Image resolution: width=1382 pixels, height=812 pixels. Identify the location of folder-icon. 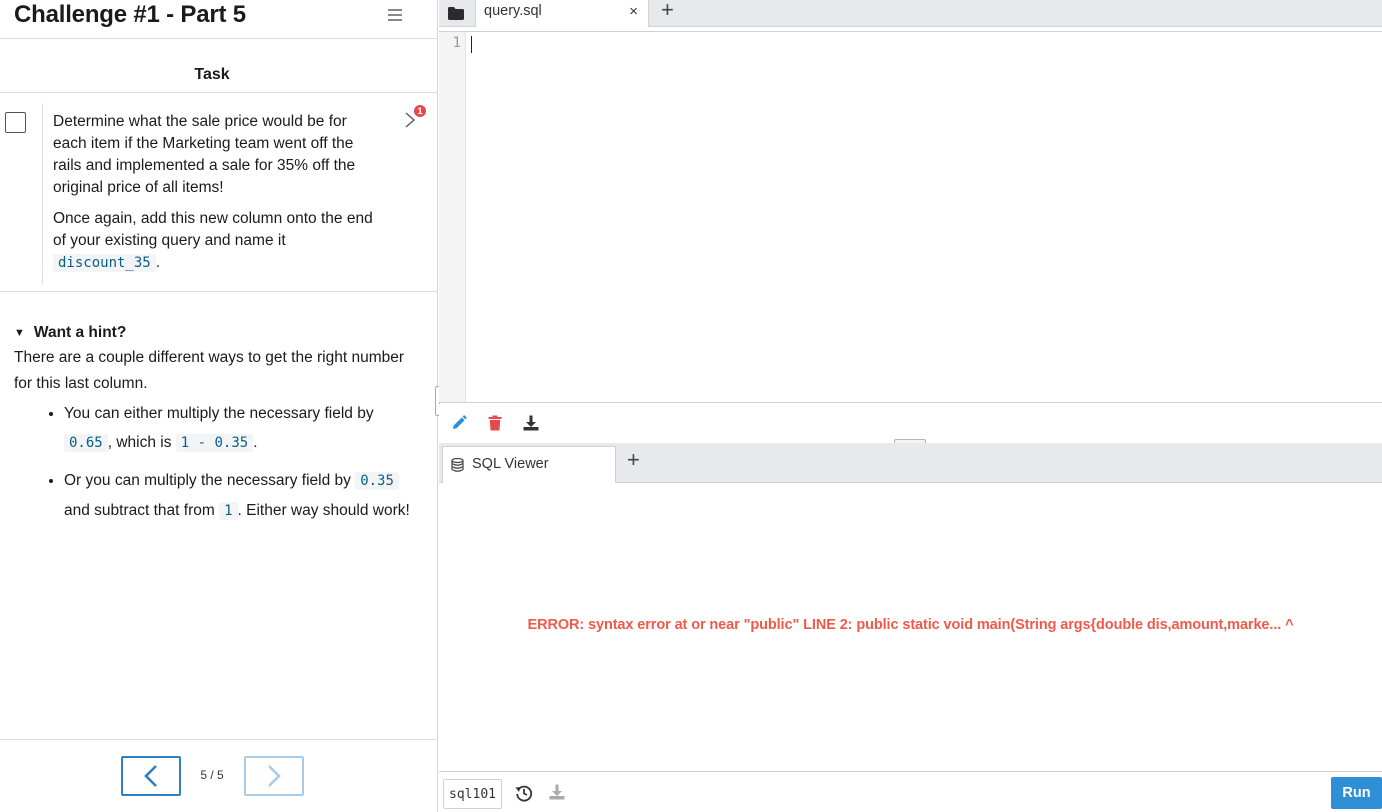
(456, 13).